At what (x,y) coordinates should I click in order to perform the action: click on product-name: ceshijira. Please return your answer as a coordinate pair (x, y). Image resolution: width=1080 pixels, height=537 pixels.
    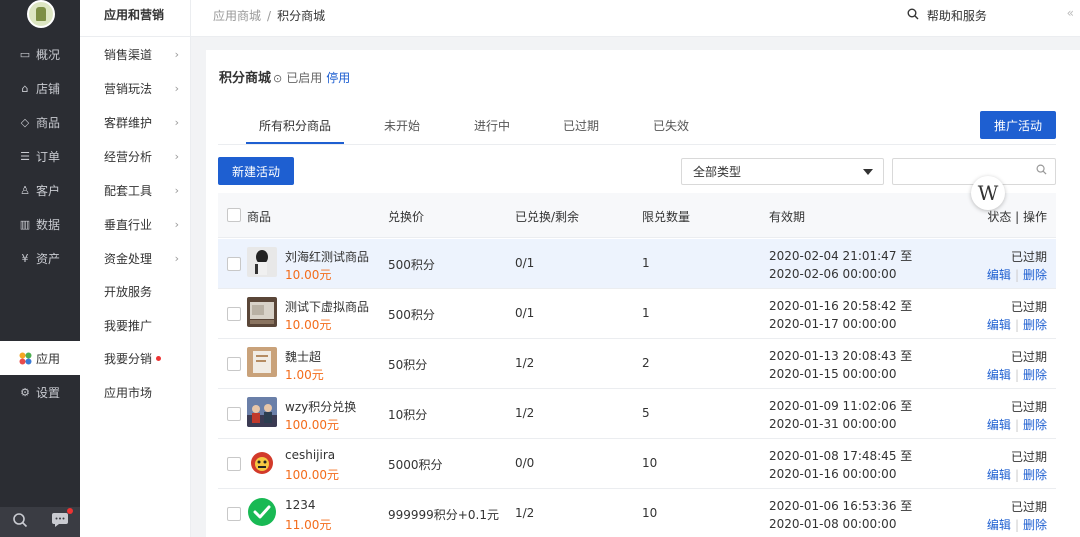
    Looking at the image, I should click on (310, 455).